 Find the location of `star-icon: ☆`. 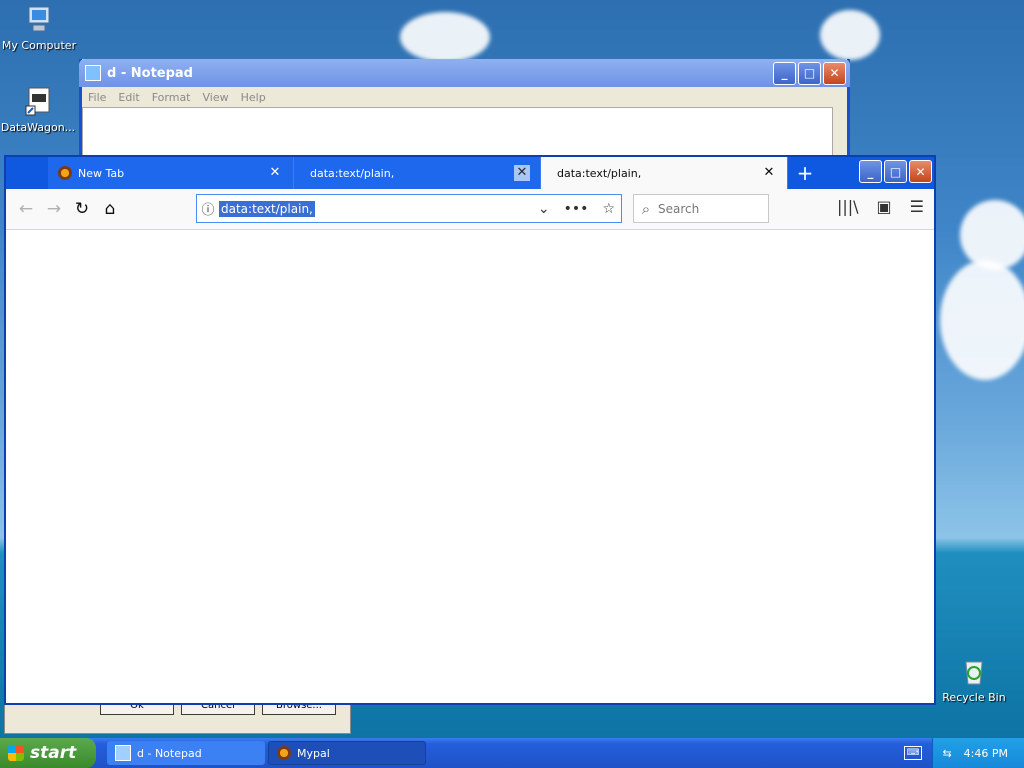

star-icon: ☆ is located at coordinates (608, 209).